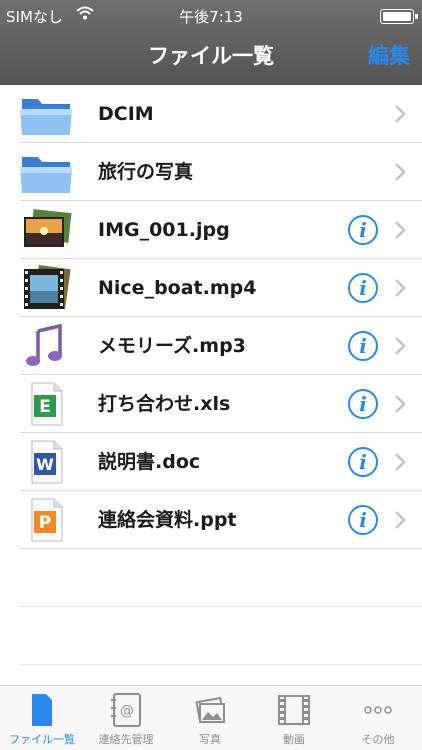  I want to click on tab-label: その他, so click(378, 739).